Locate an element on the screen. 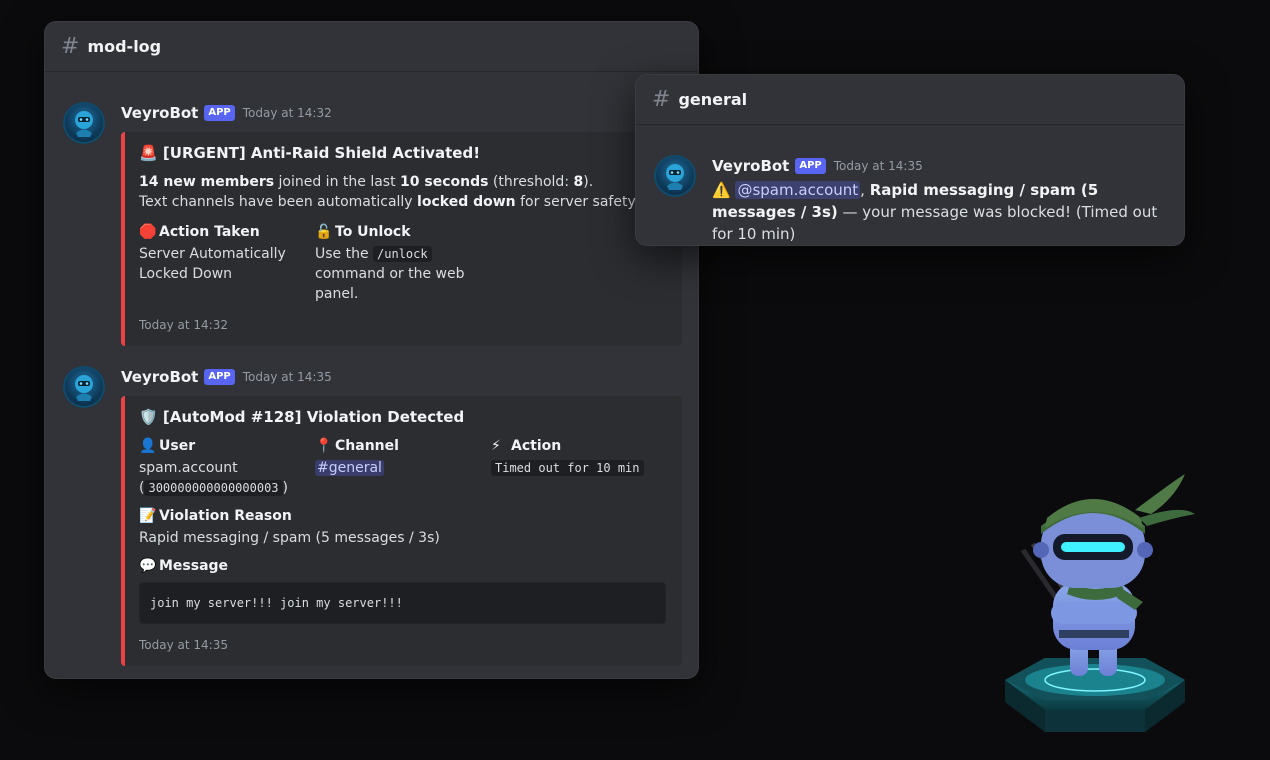  field-name: Violation Reason is located at coordinates (225, 516).